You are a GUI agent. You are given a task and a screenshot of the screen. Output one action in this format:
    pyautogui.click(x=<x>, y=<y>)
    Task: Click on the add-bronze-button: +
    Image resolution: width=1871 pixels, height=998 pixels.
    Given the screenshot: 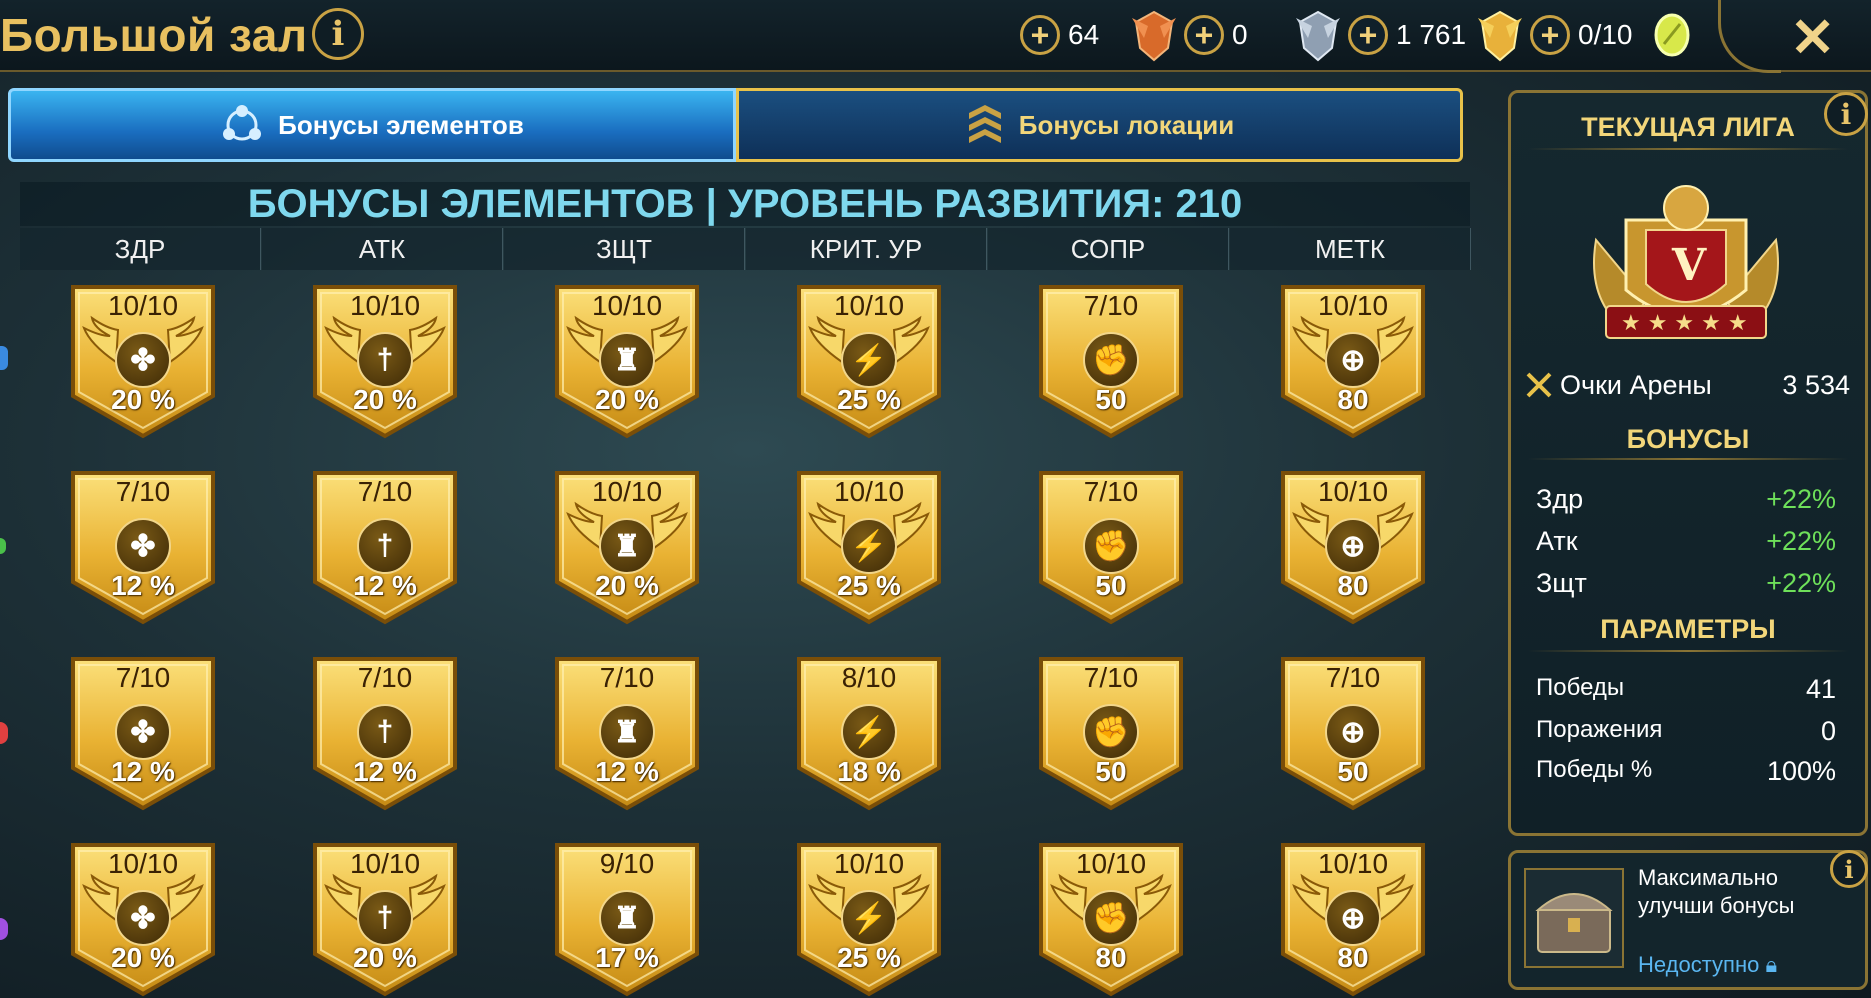 What is the action you would take?
    pyautogui.click(x=1040, y=35)
    